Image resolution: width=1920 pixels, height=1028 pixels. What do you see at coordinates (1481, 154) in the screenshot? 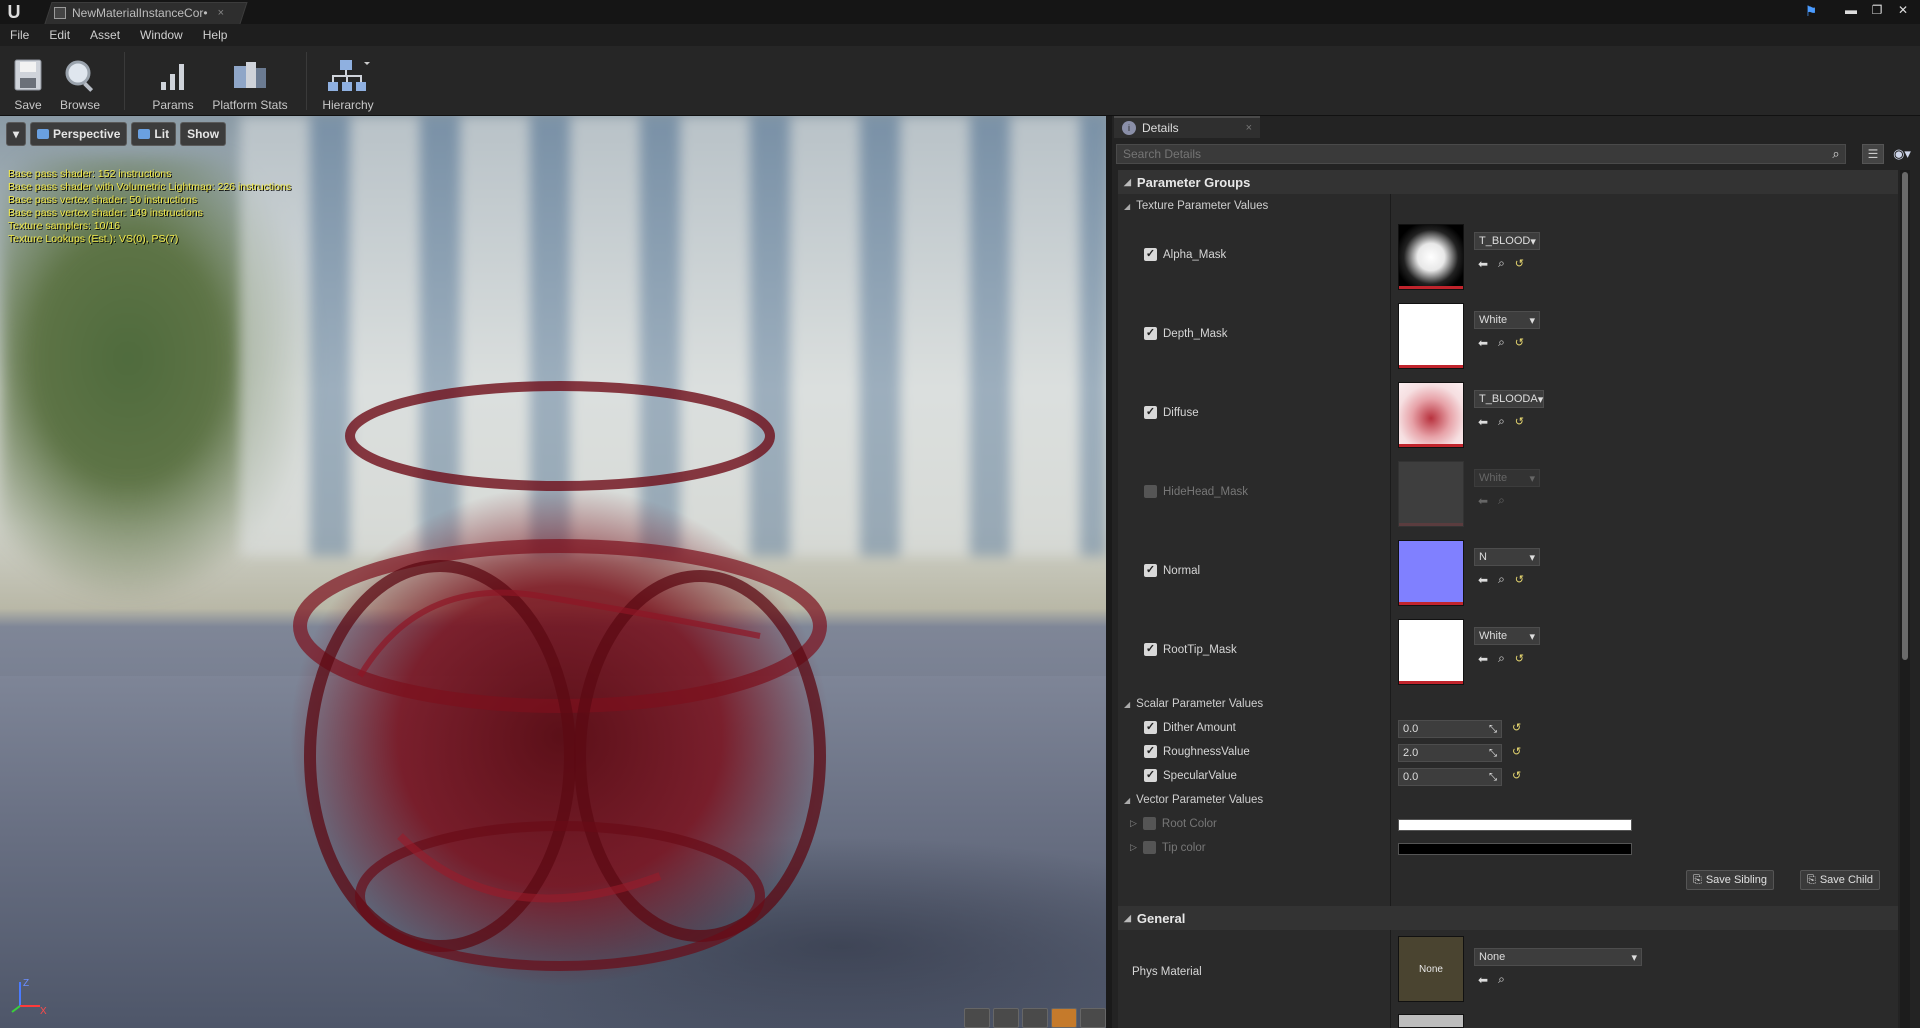
I see `search-details-input` at bounding box center [1481, 154].